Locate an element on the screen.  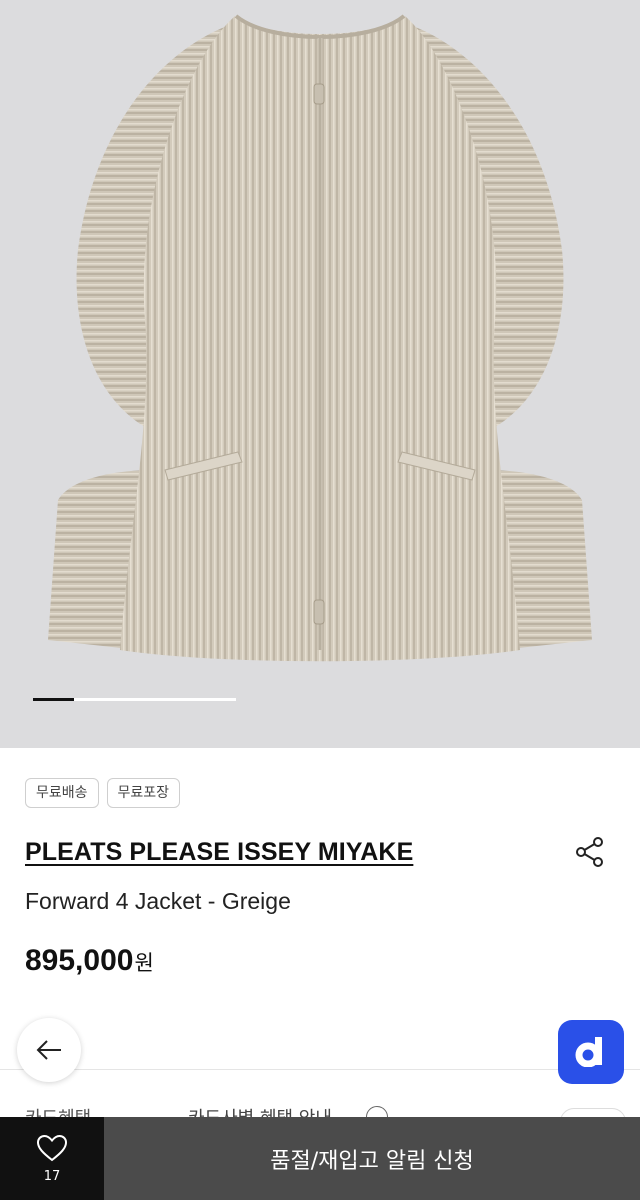
d-logo-icon is located at coordinates (588, 1052).